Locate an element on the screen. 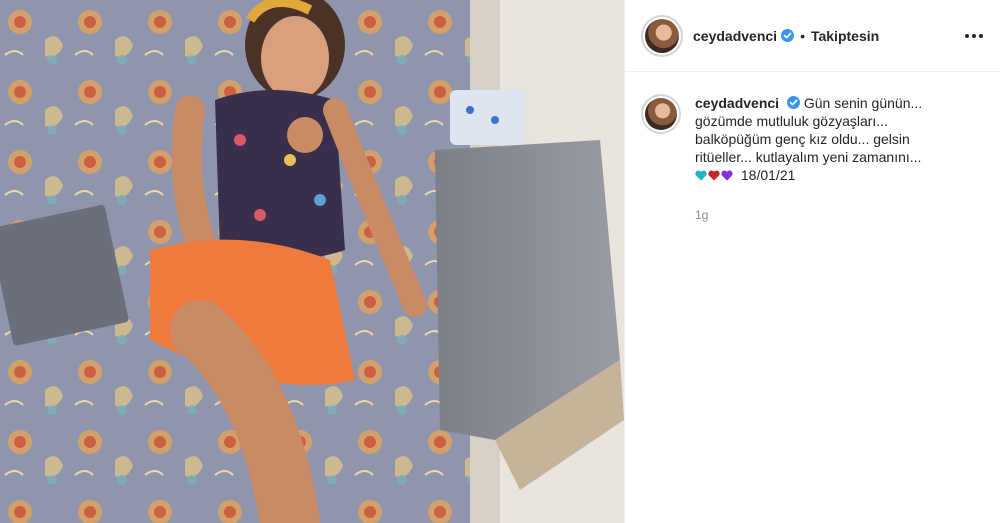 Image resolution: width=1000 pixels, height=523 pixels. post-header: ceydadvenci • Takiptesin is located at coordinates (812, 36).